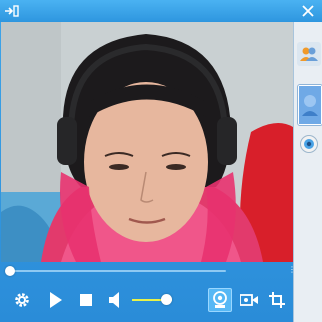 This screenshot has height=322, width=322. I want to click on seek-handle, so click(10, 271).